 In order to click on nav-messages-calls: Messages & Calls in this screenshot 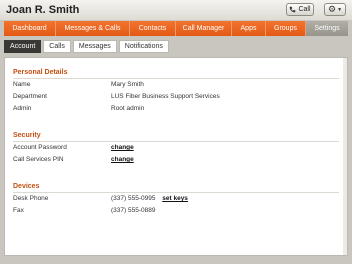, I will do `click(93, 28)`.